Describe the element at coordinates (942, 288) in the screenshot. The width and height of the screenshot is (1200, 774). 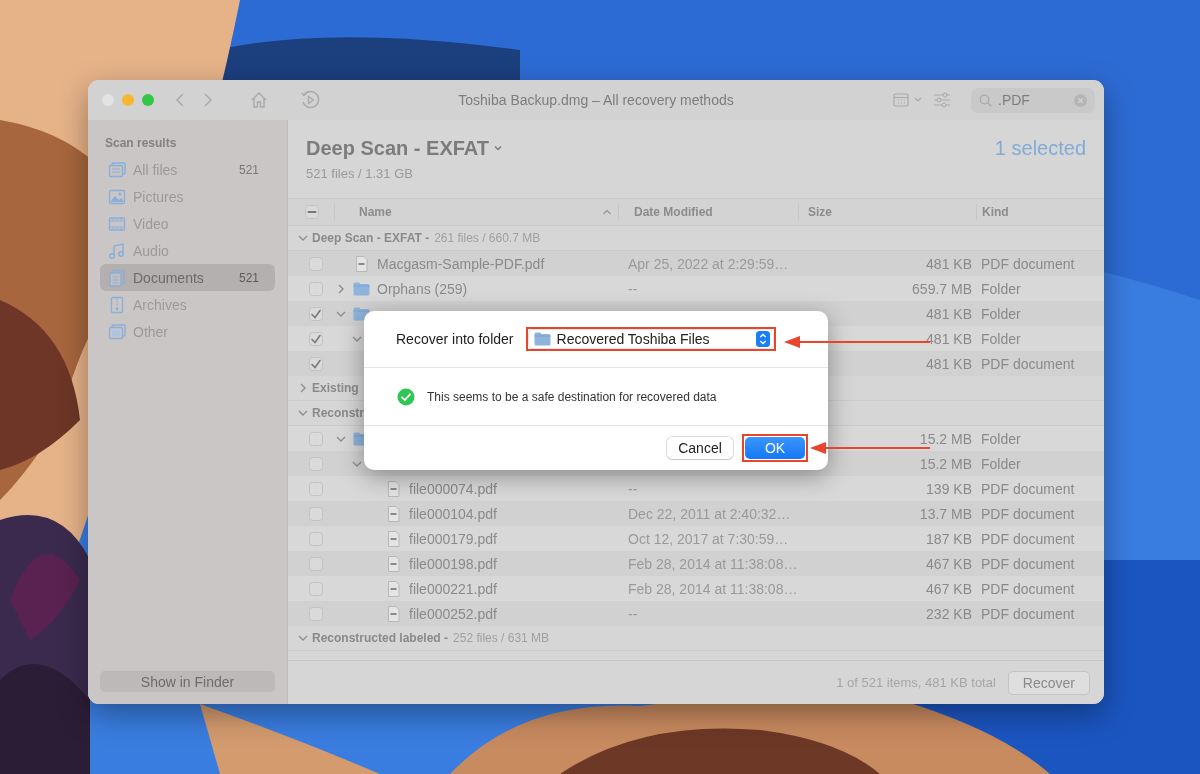
I see `file-size: 659.7 MB` at that location.